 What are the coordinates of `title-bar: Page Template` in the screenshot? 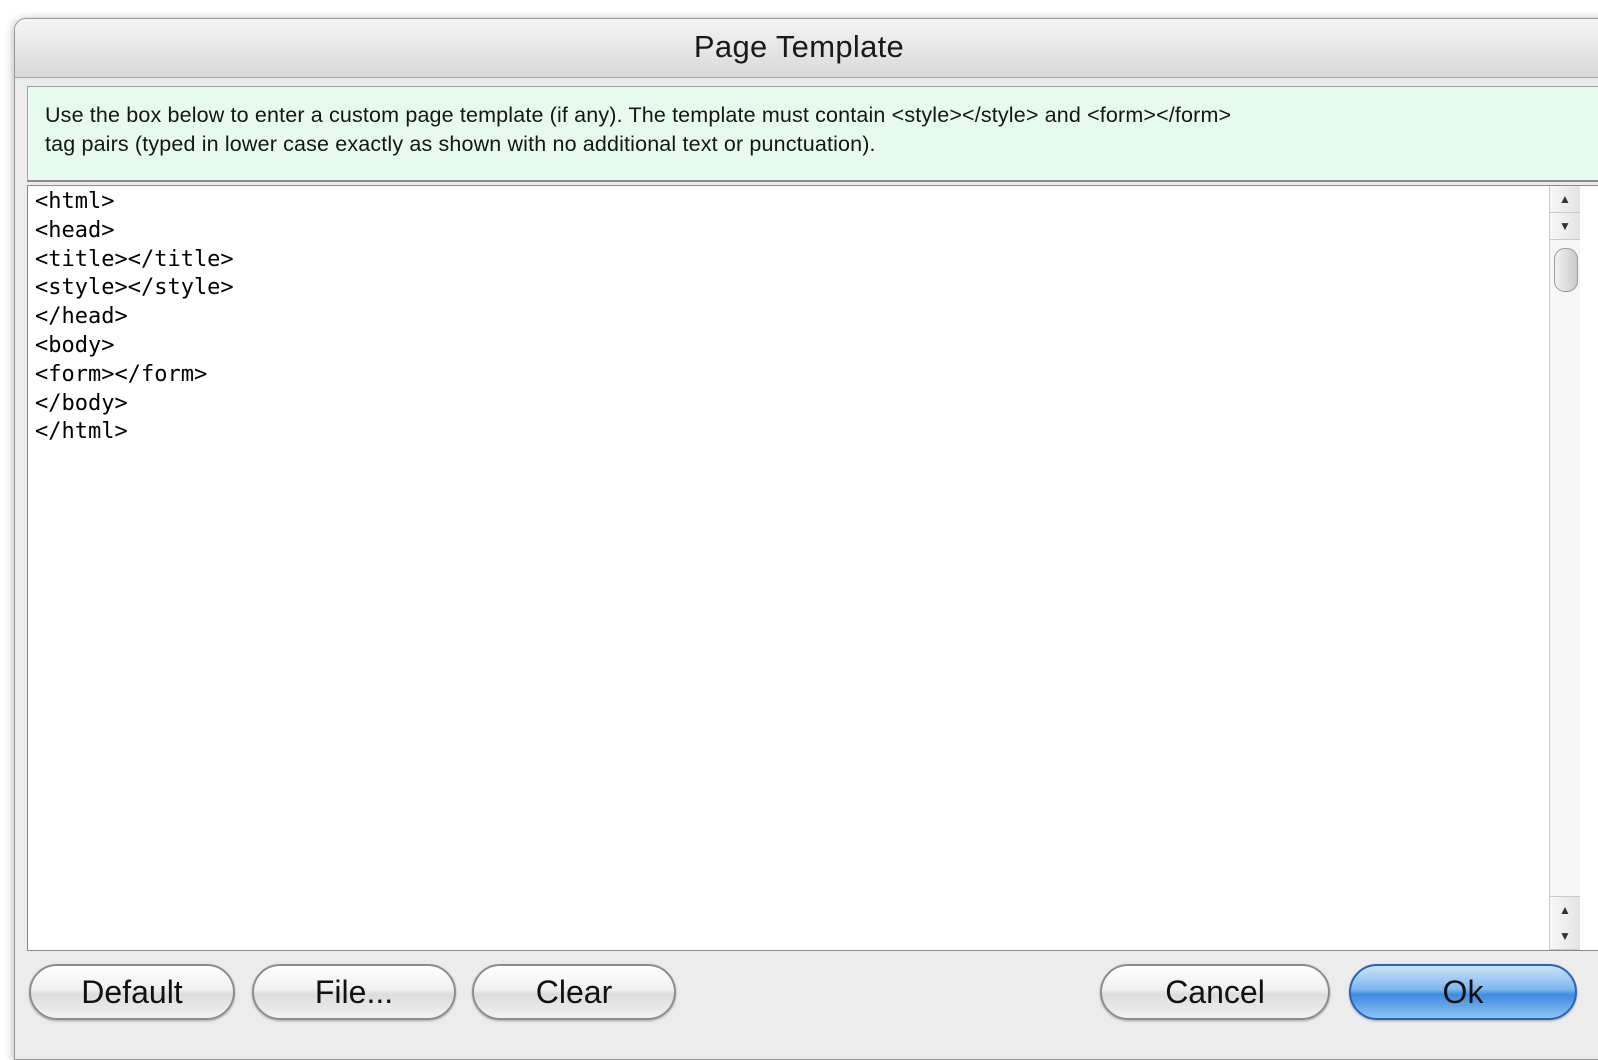 It's located at (806, 48).